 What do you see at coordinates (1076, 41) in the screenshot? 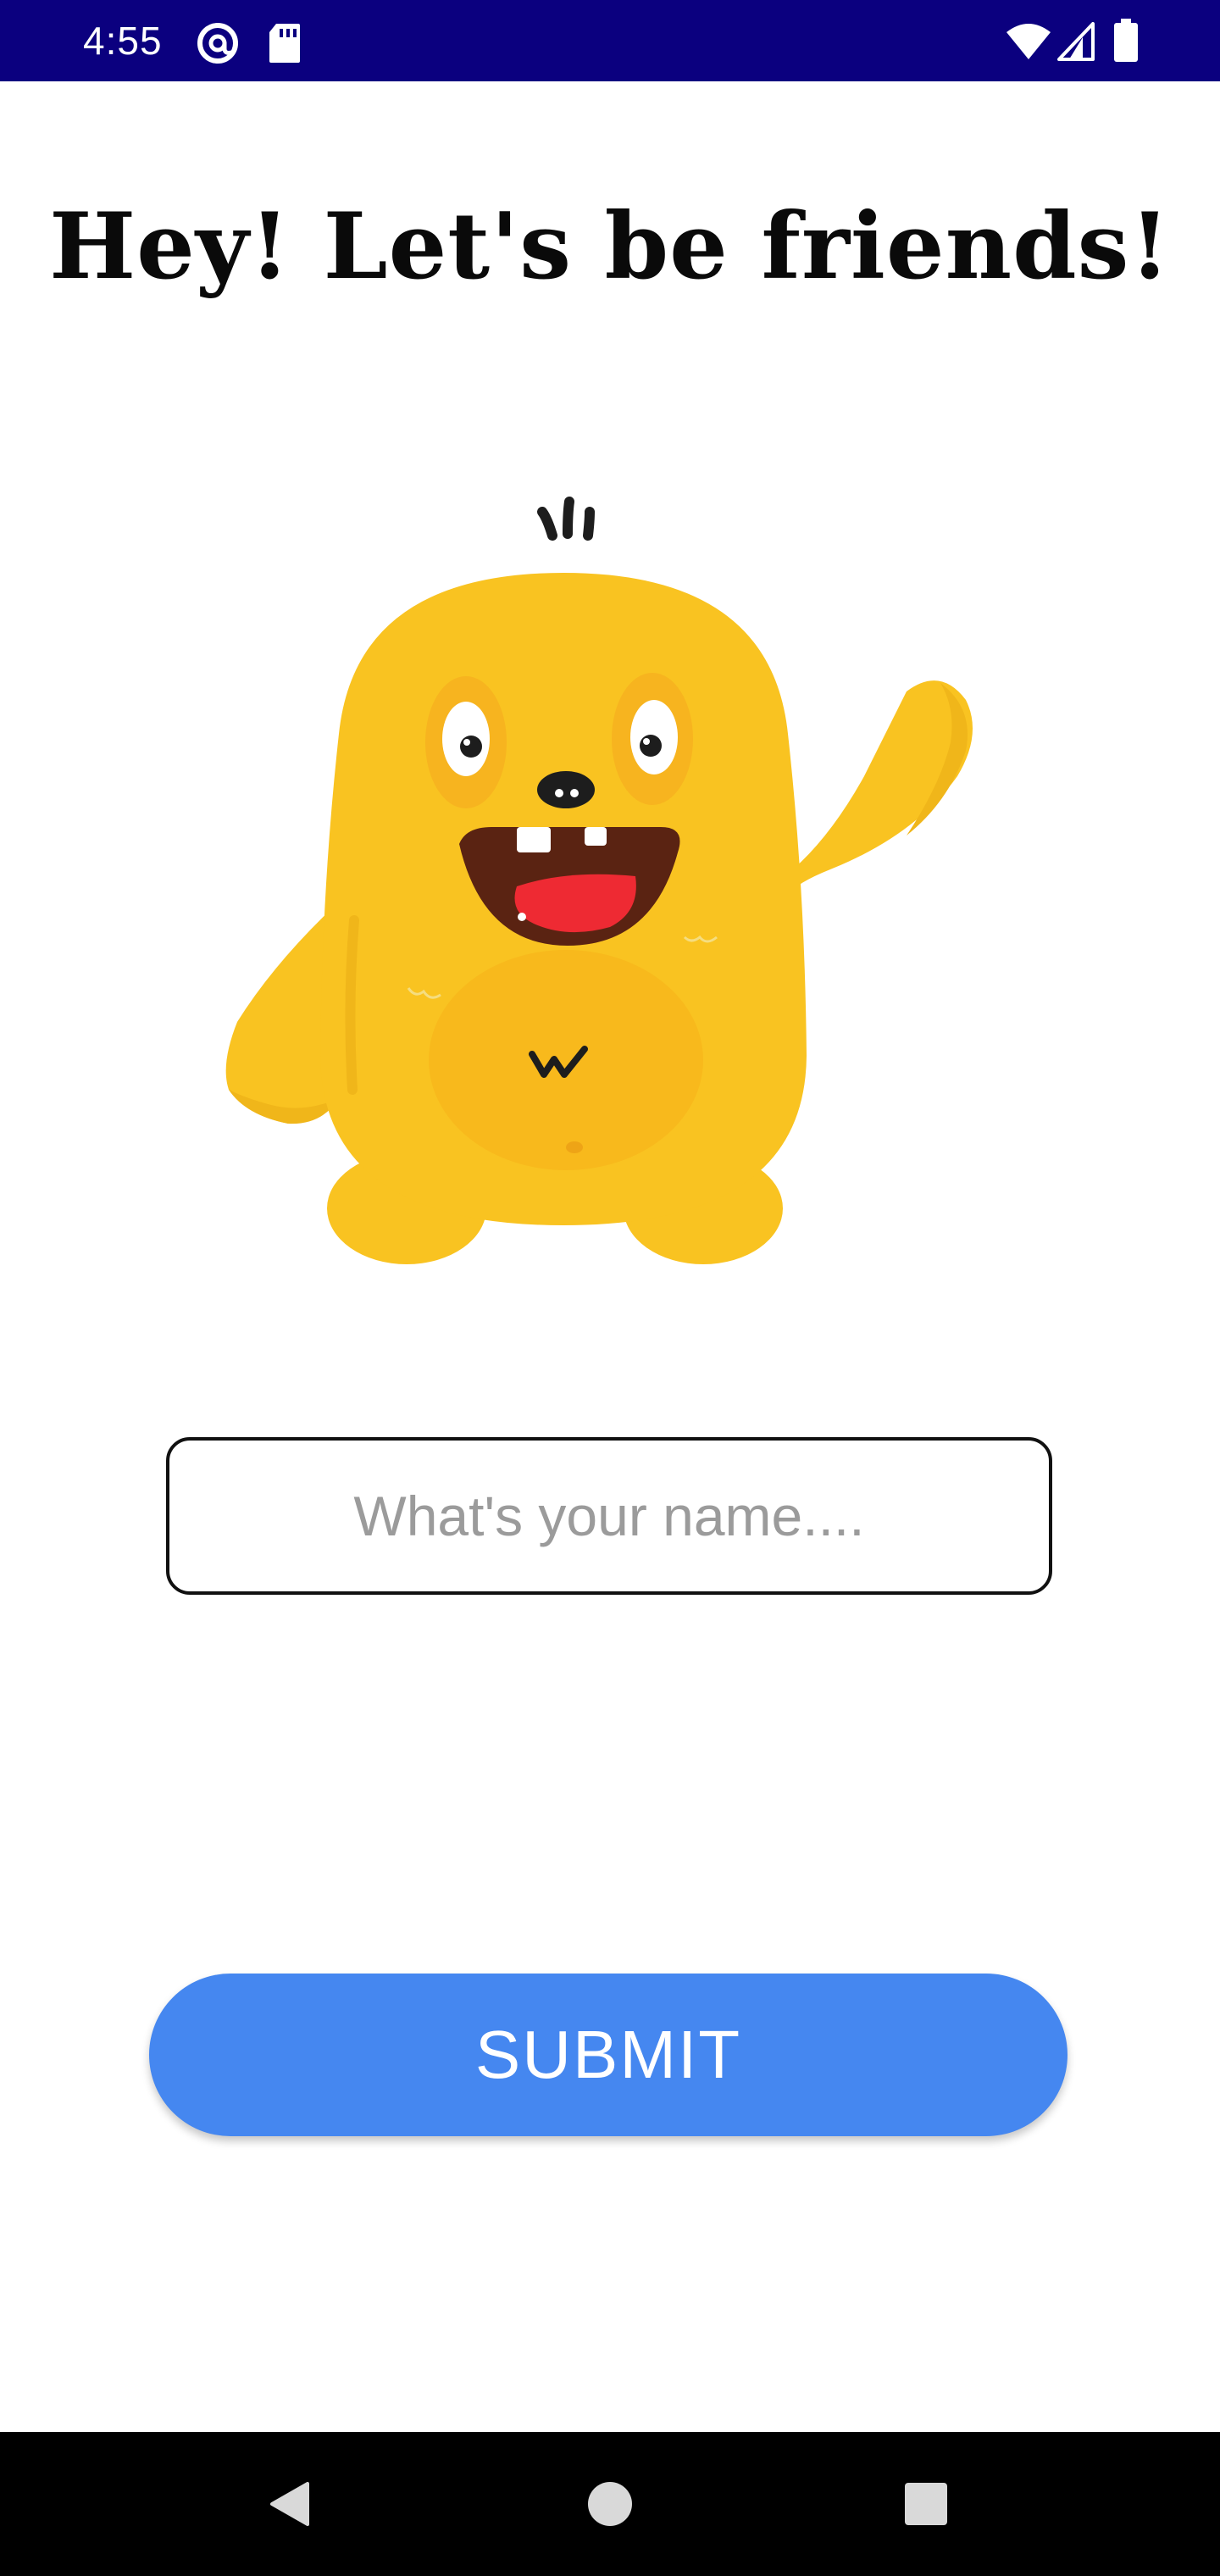
I see `cell-signal-icon` at bounding box center [1076, 41].